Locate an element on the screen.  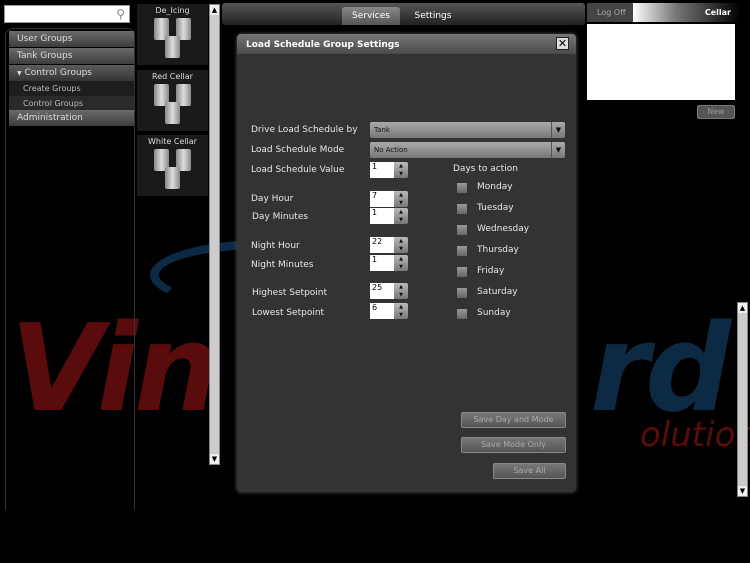
highest-setpoint-stepper: 25 ▲ ▼ is located at coordinates (389, 291).